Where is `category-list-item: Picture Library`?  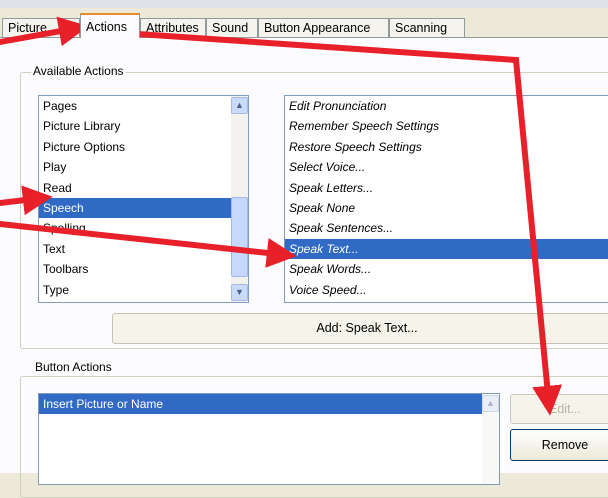
category-list-item: Picture Library is located at coordinates (143, 126).